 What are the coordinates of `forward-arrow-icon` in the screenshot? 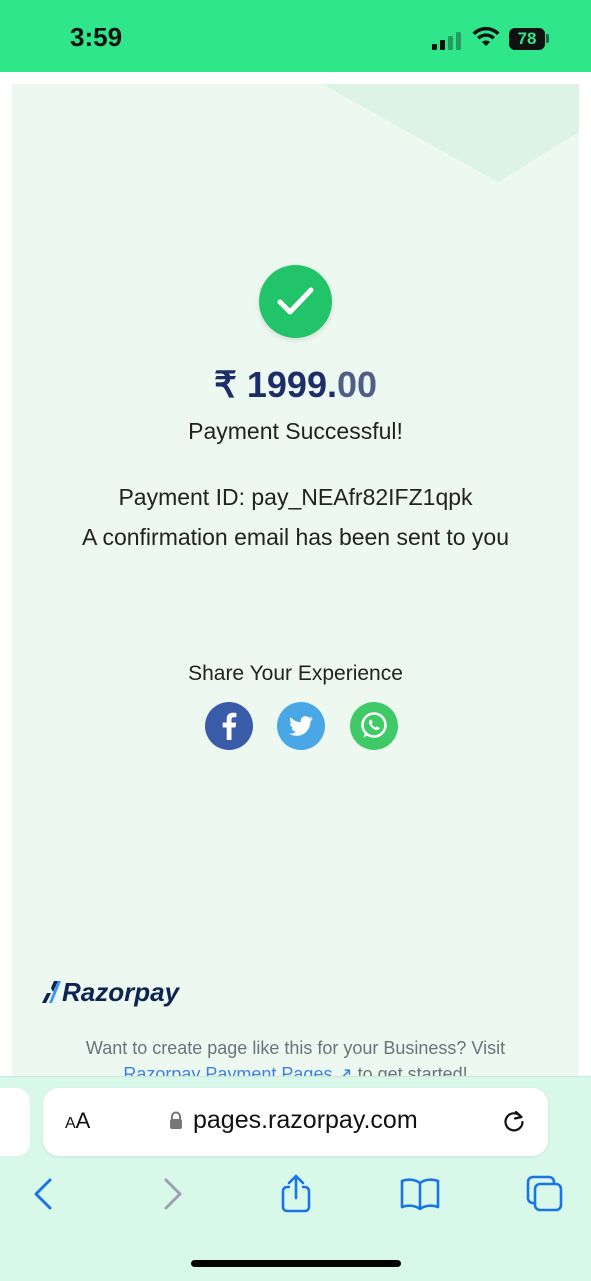 It's located at (172, 1194).